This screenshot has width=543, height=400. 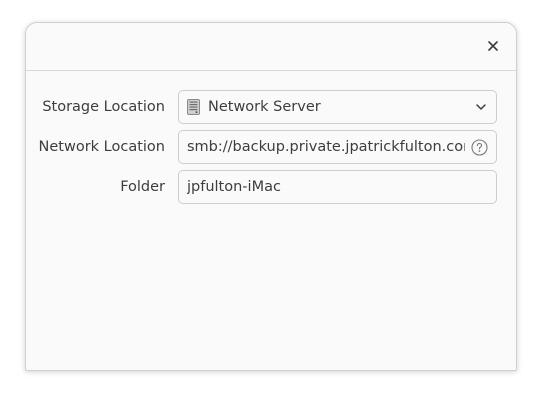 I want to click on storage-location-dropdown: Network Server, so click(x=337, y=107).